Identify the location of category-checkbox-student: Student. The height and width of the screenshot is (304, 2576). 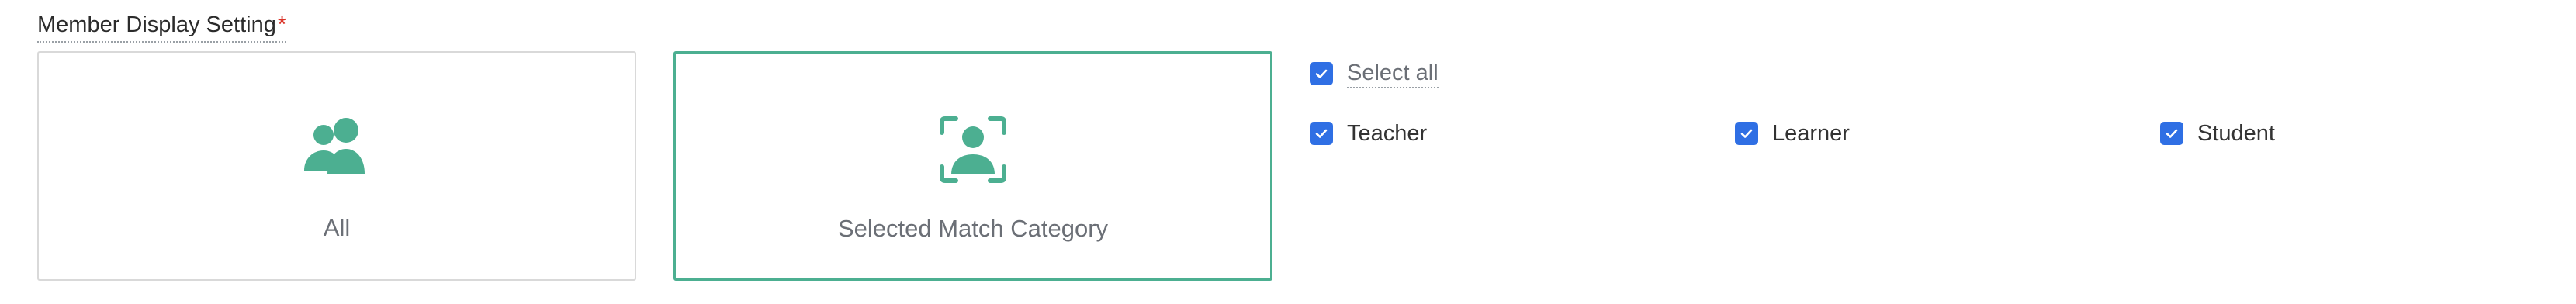
(2217, 133).